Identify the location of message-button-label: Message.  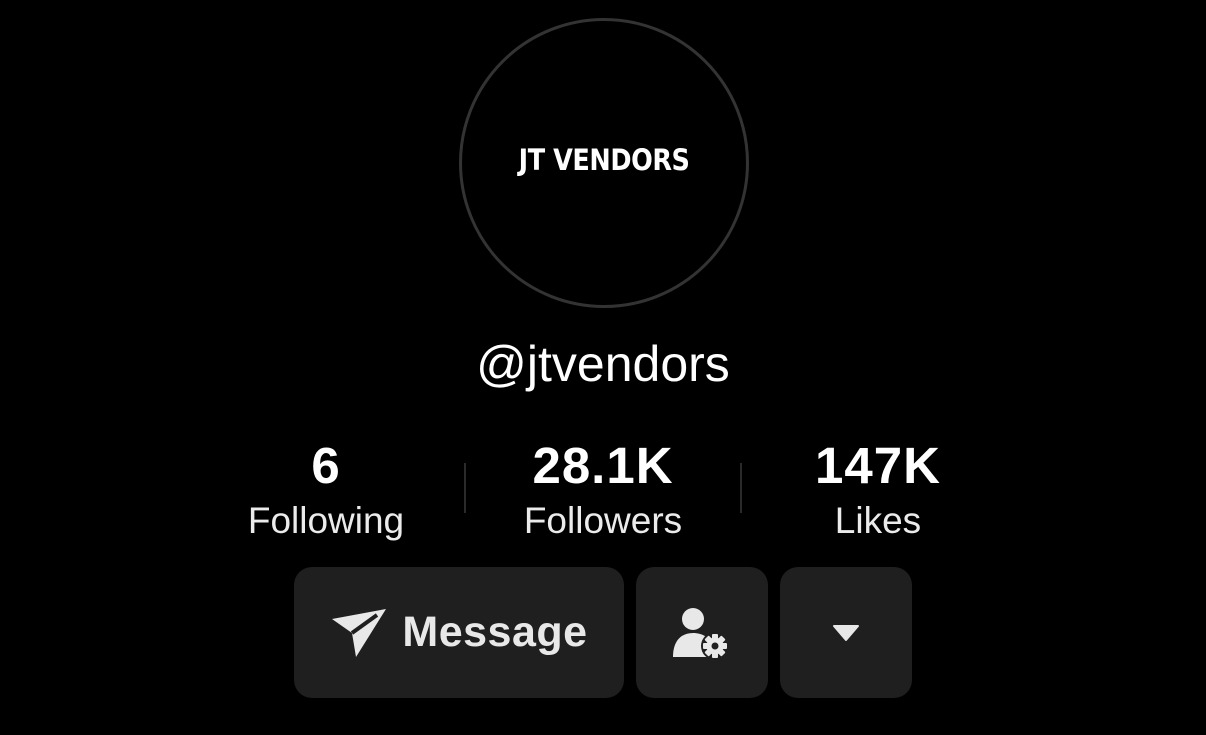
(495, 632).